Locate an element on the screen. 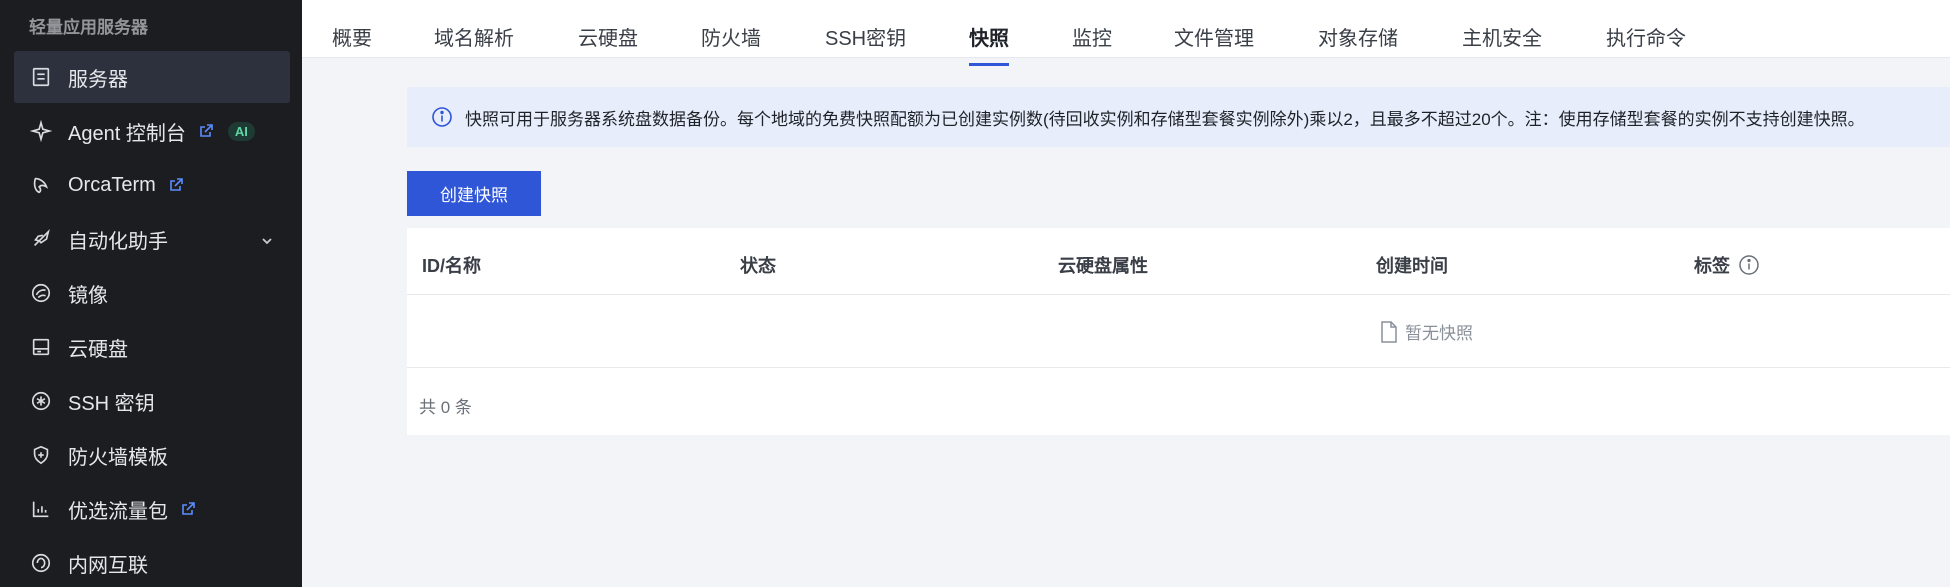 The width and height of the screenshot is (1950, 587). sidebar-item-label: 内网互联 is located at coordinates (108, 565).